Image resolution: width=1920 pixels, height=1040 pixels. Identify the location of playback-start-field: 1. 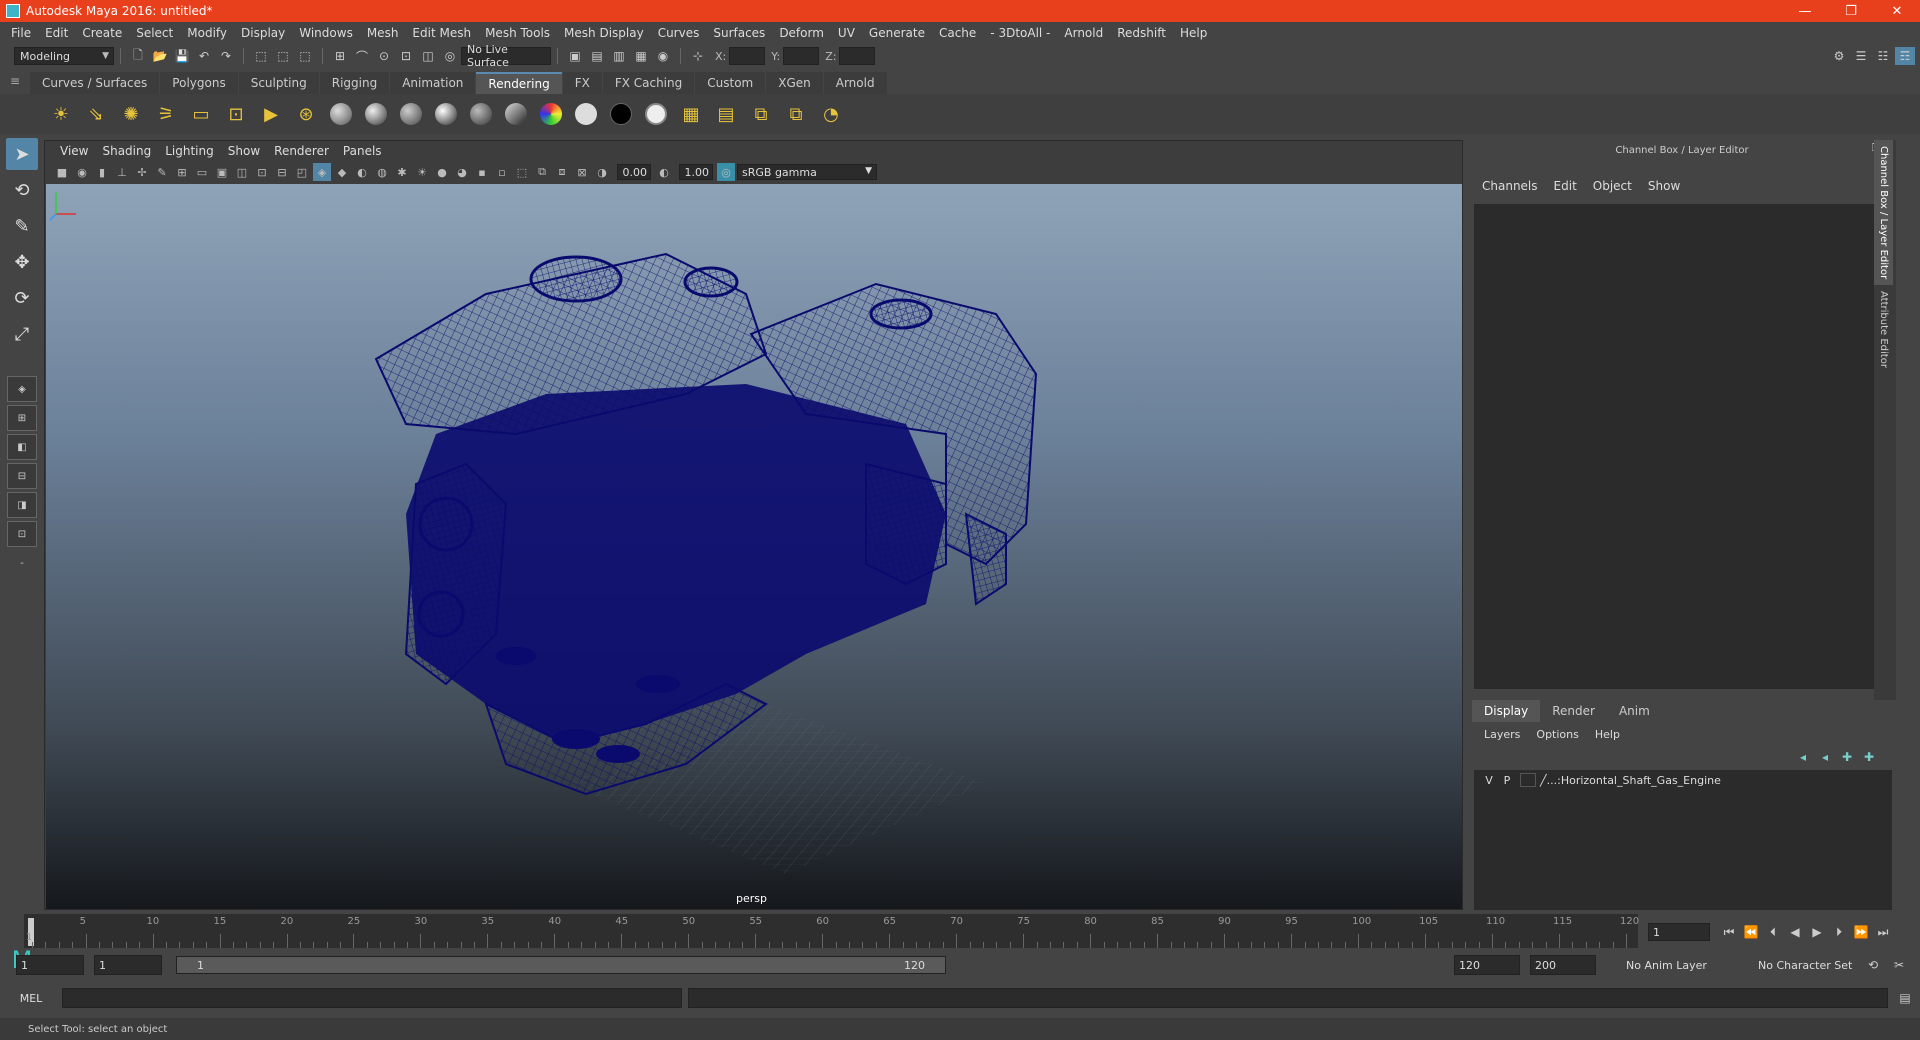
(128, 965).